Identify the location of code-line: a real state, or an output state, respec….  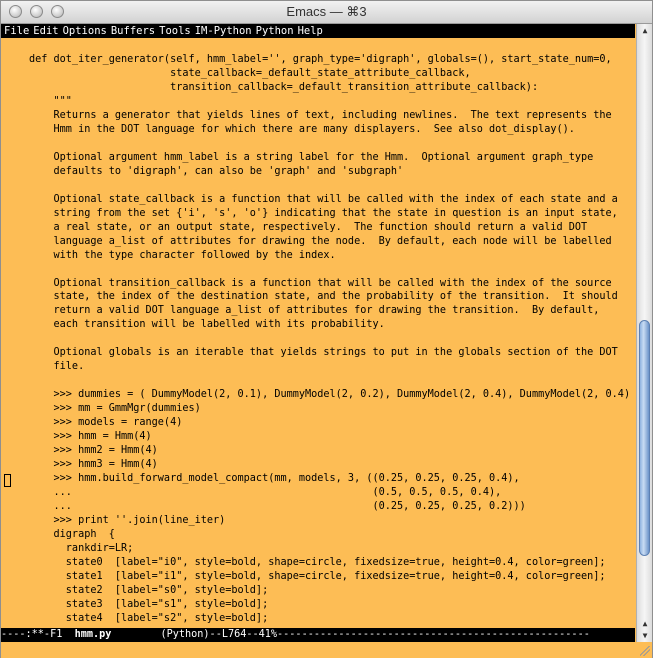
(332, 228).